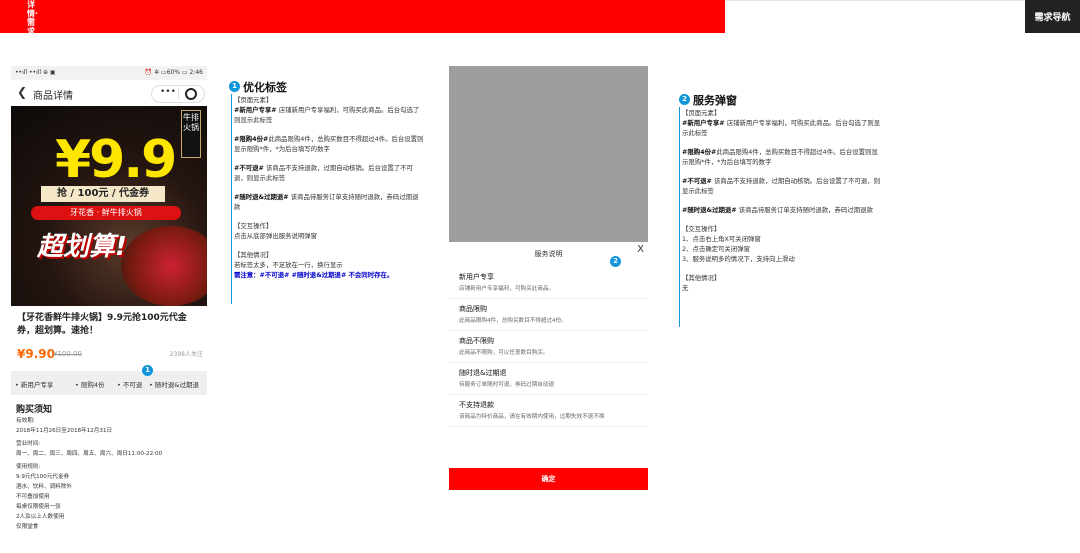  Describe the element at coordinates (173, 72) in the screenshot. I see `status-right: ⏰ ✲ ▭60% ▭ 2:46` at that location.